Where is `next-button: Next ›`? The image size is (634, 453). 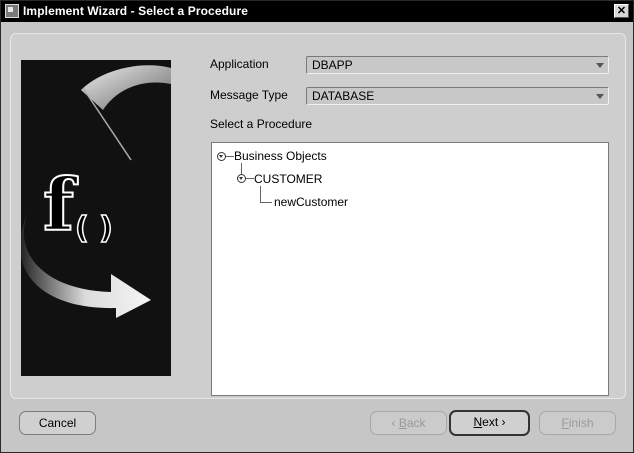
next-button: Next › is located at coordinates (489, 423).